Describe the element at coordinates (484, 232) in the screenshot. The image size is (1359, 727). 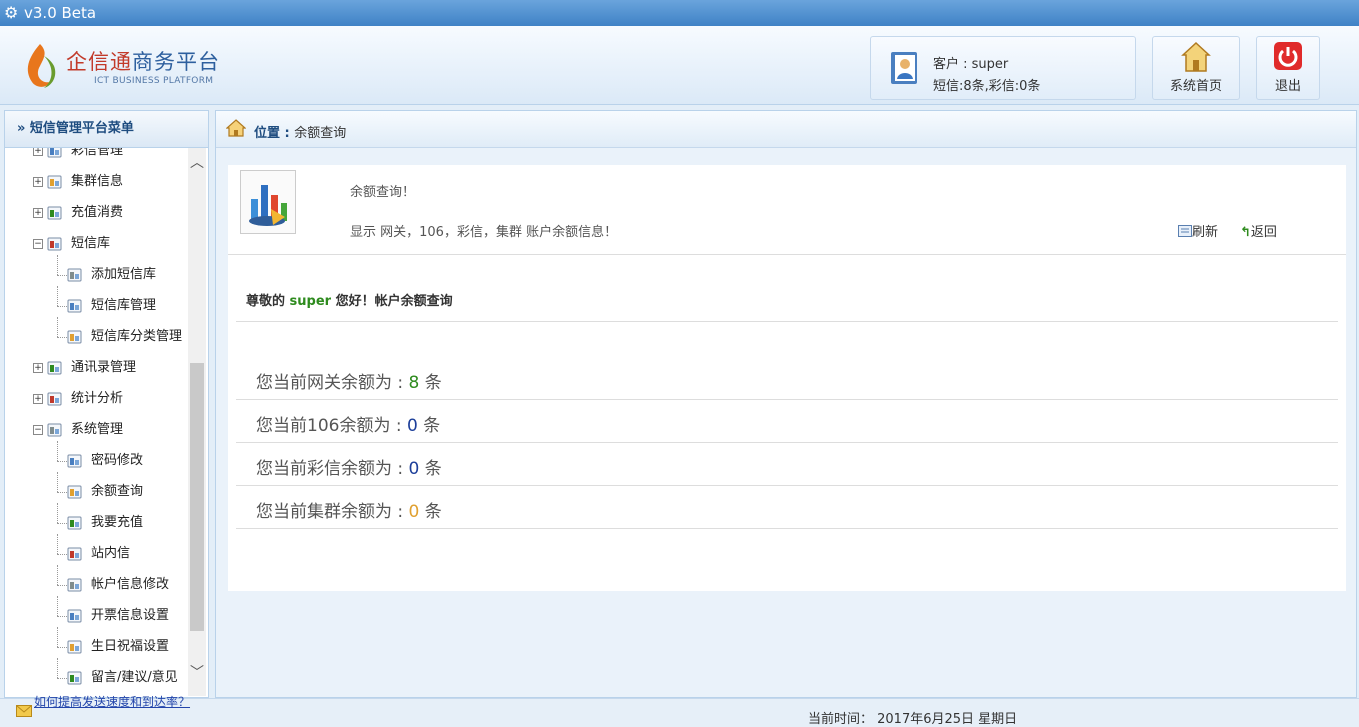
I see `intro-description: 显示 网关，106，彩信，集群 账户余额信息！` at that location.